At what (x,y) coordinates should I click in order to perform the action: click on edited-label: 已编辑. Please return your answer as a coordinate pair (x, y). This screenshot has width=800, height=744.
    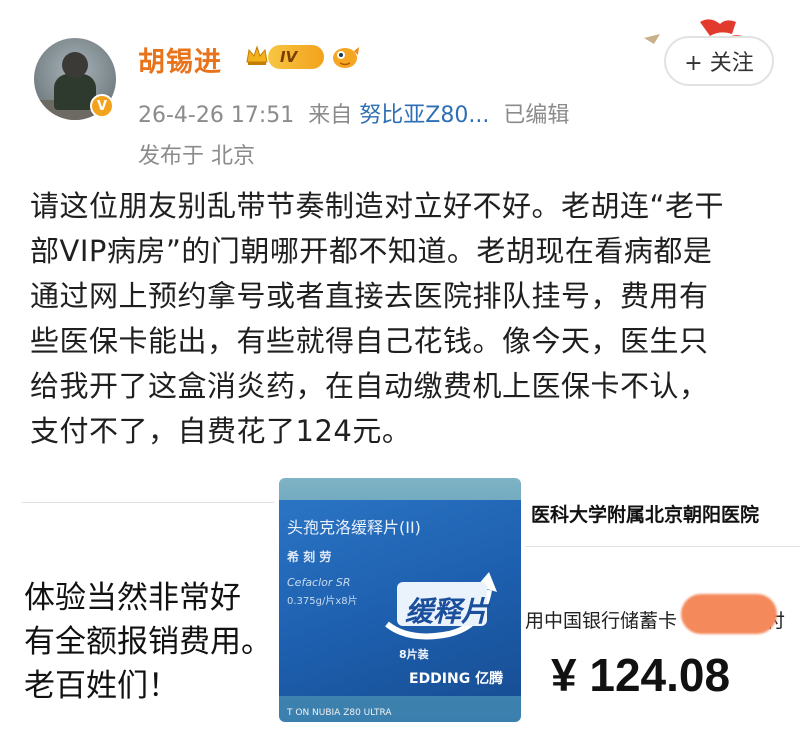
    Looking at the image, I should click on (536, 115).